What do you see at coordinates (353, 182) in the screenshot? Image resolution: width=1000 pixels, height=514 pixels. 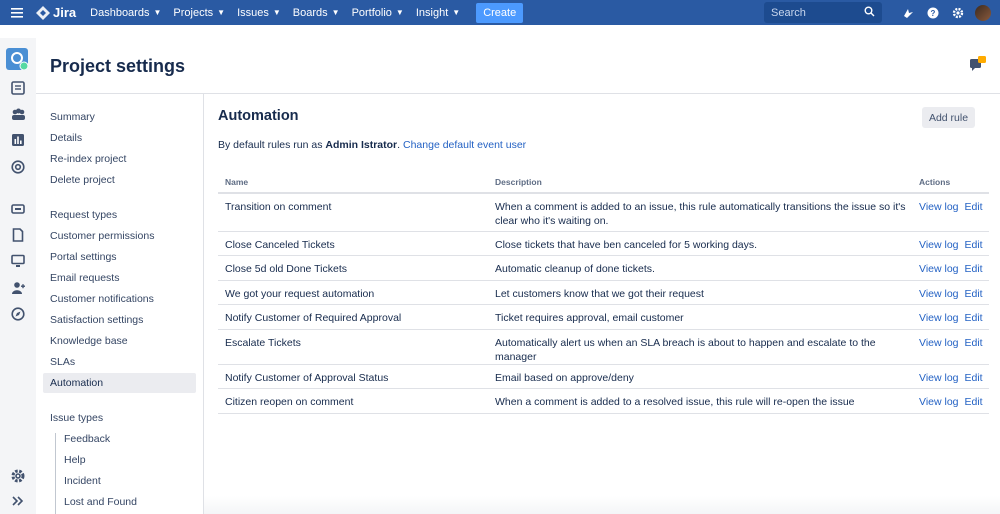 I see `column-header-name: Name` at bounding box center [353, 182].